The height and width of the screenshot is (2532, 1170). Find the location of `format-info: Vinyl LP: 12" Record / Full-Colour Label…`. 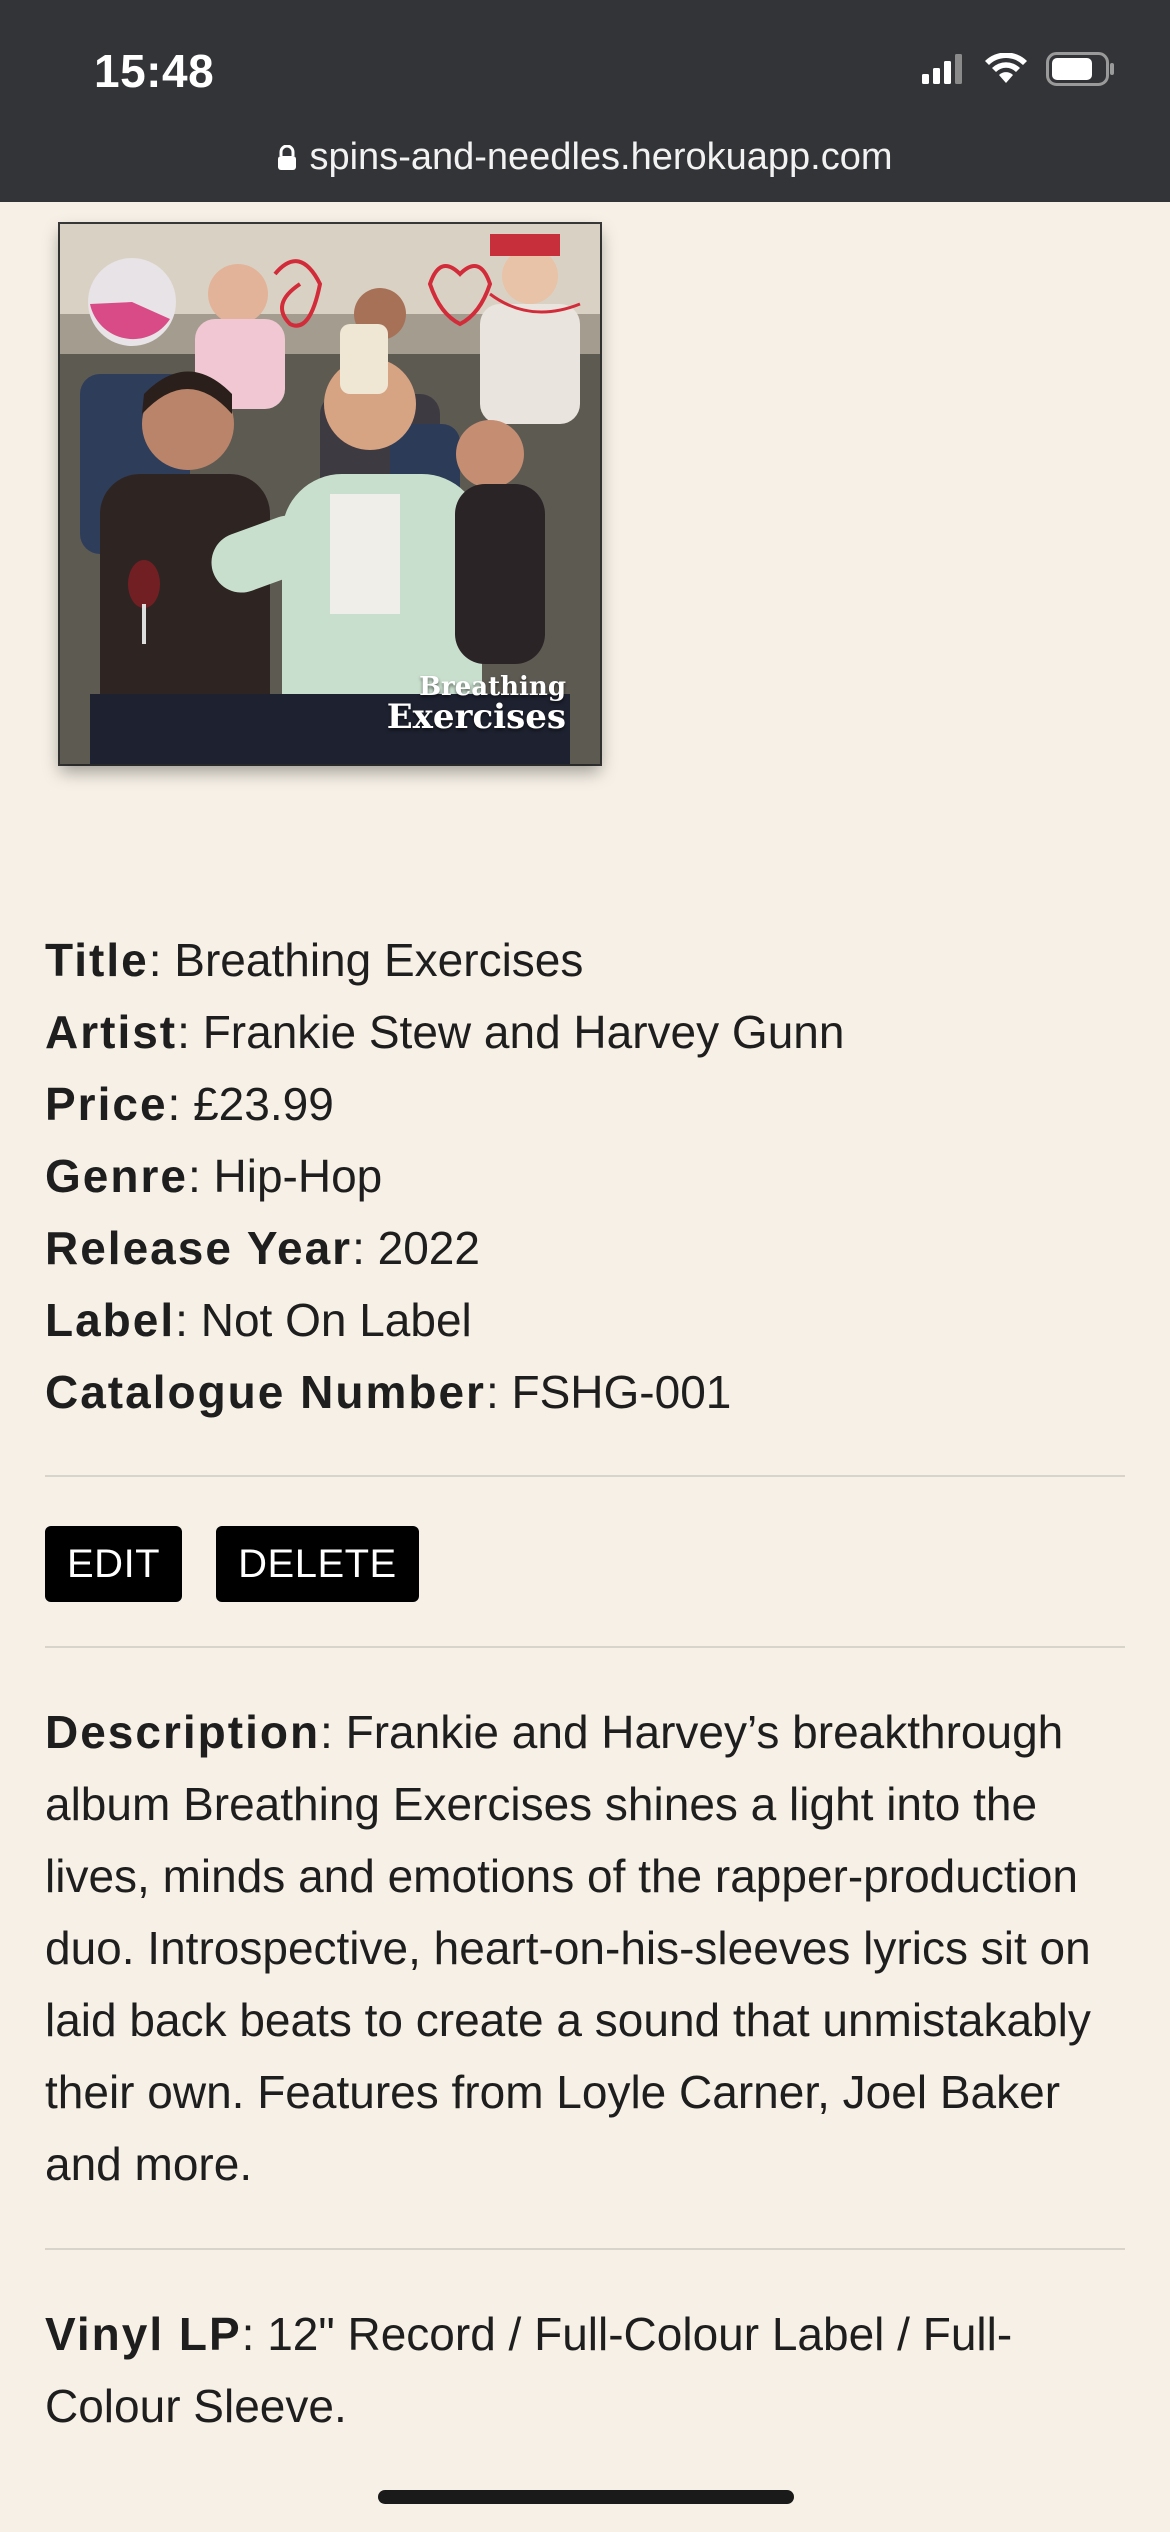

format-info: Vinyl LP: 12" Record / Full-Colour Label… is located at coordinates (529, 2370).